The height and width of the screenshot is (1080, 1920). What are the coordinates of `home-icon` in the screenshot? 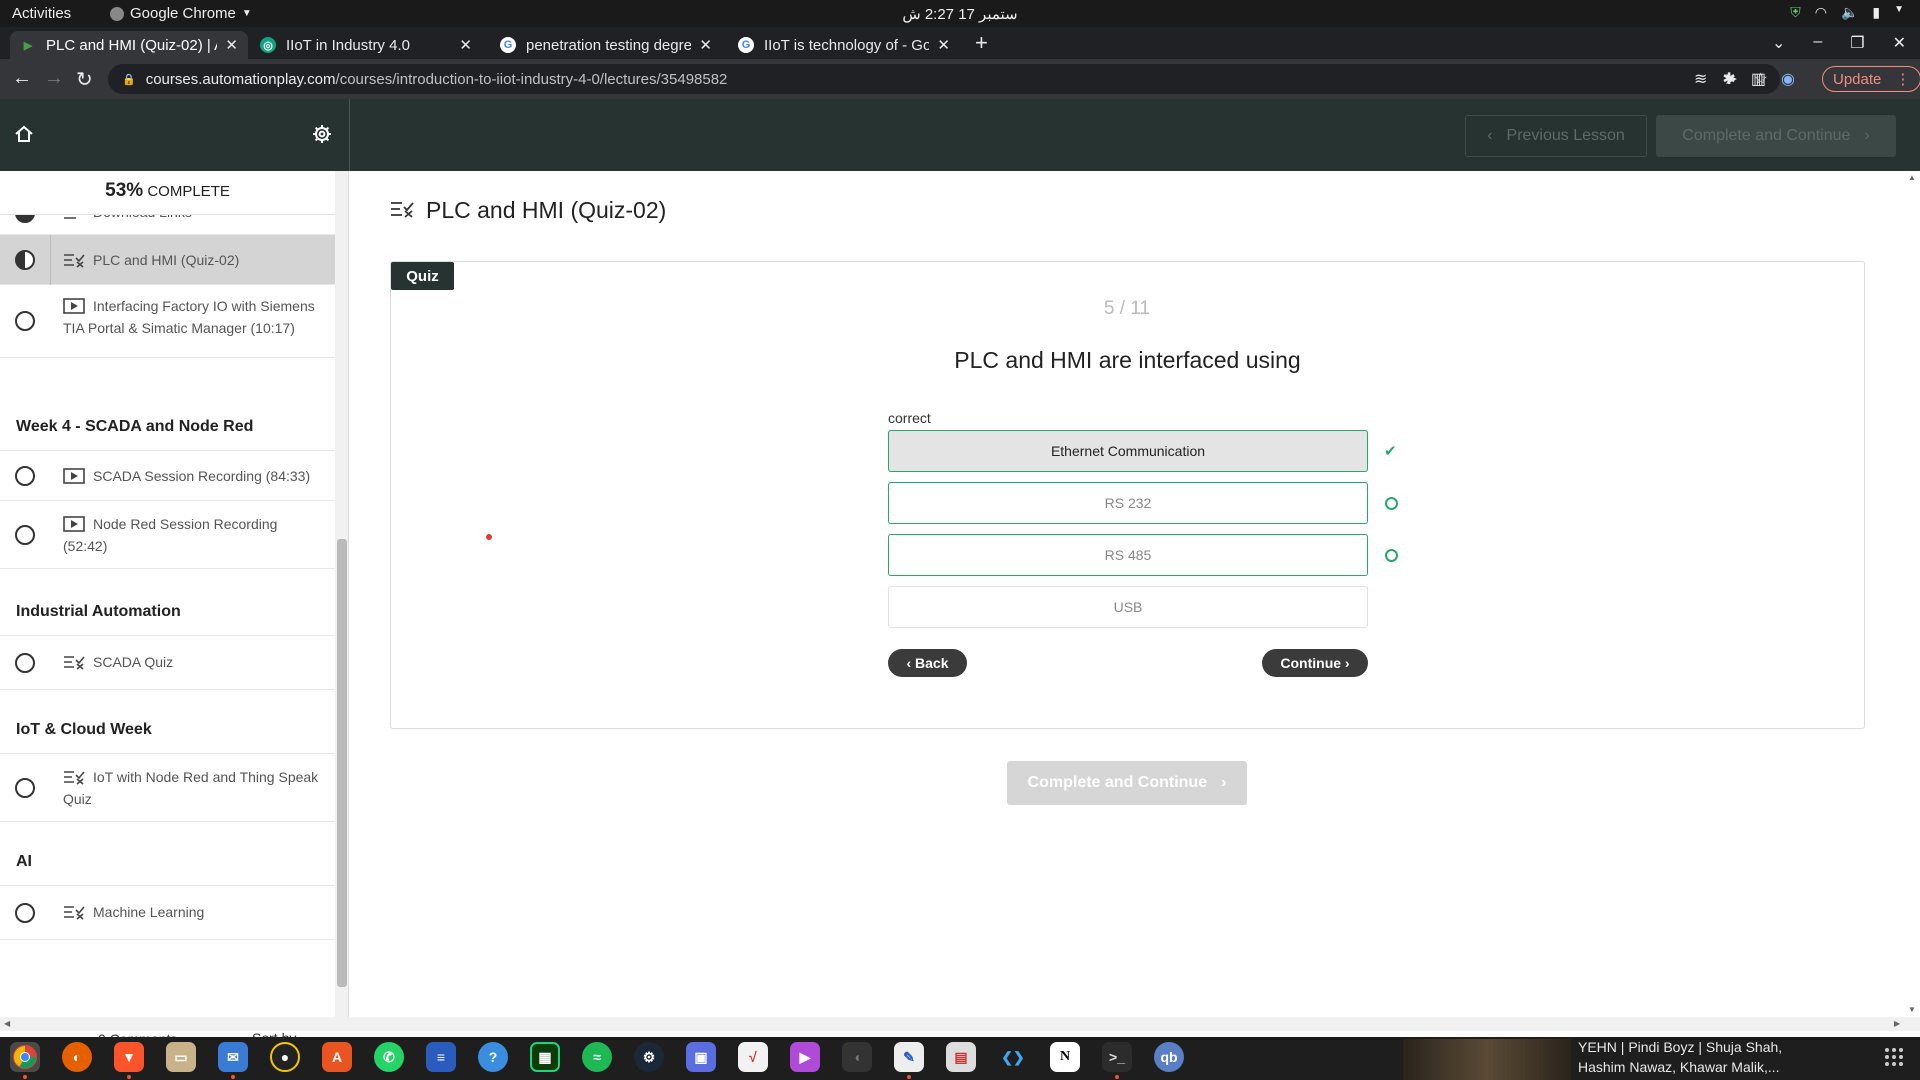 It's located at (24, 136).